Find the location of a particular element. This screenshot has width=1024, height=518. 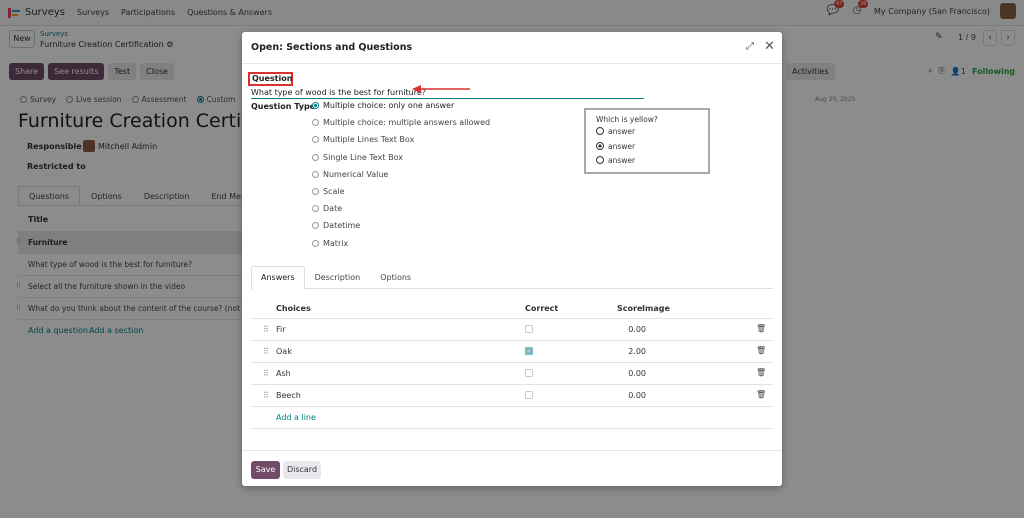

column-choices: Choices is located at coordinates (293, 308).